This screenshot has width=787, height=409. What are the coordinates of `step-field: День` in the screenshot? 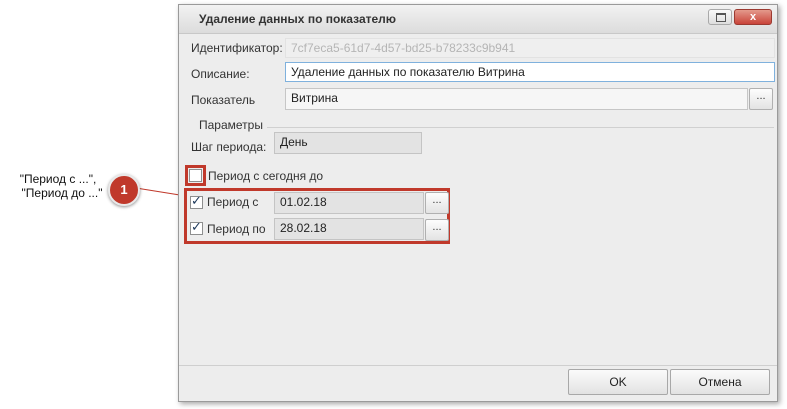 It's located at (348, 143).